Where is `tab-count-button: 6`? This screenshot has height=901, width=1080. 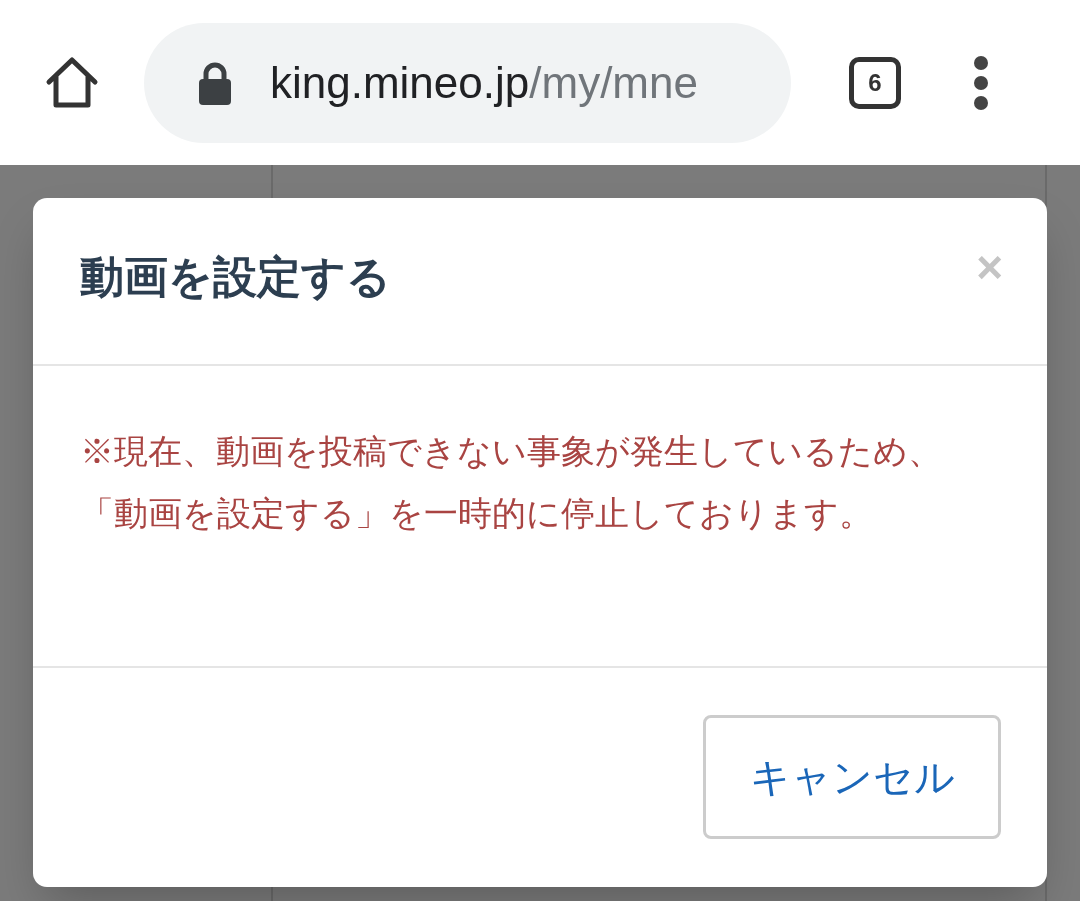 tab-count-button: 6 is located at coordinates (875, 82).